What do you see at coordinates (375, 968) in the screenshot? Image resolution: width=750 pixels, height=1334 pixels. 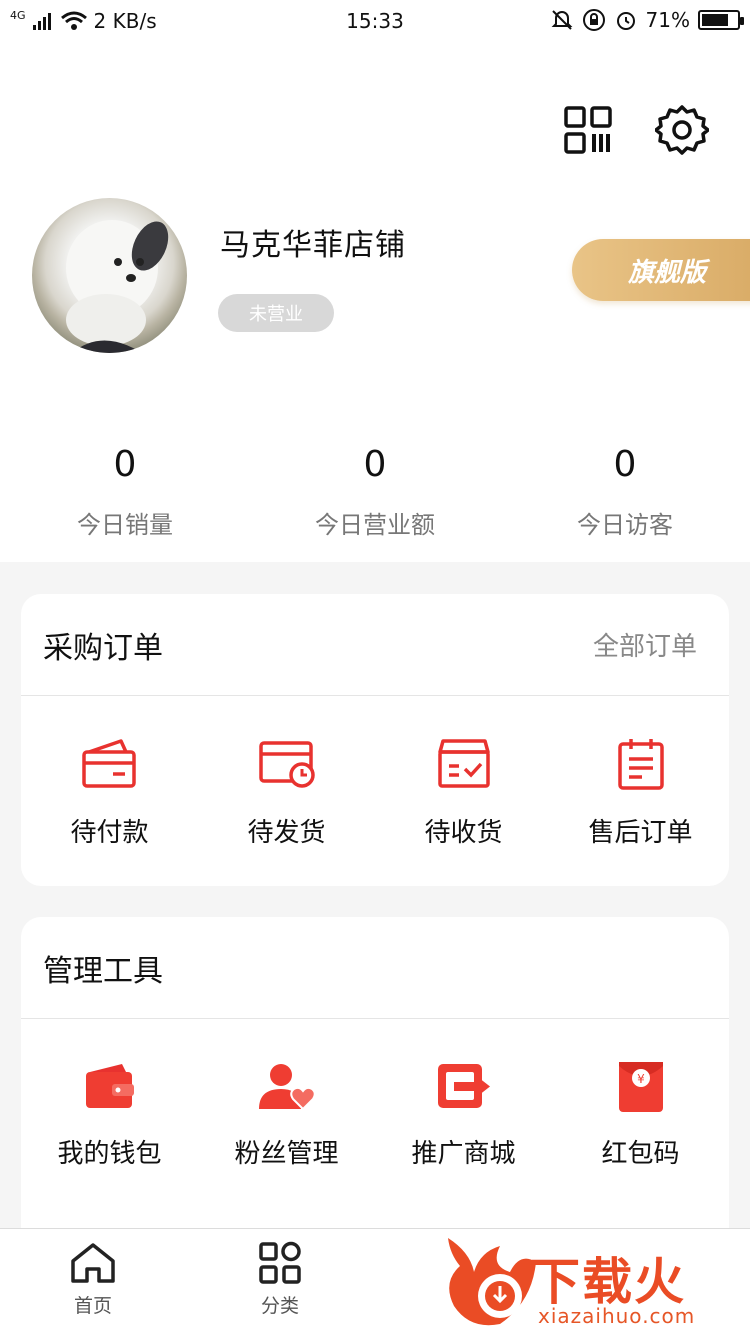 I see `card-header: 管理工具` at bounding box center [375, 968].